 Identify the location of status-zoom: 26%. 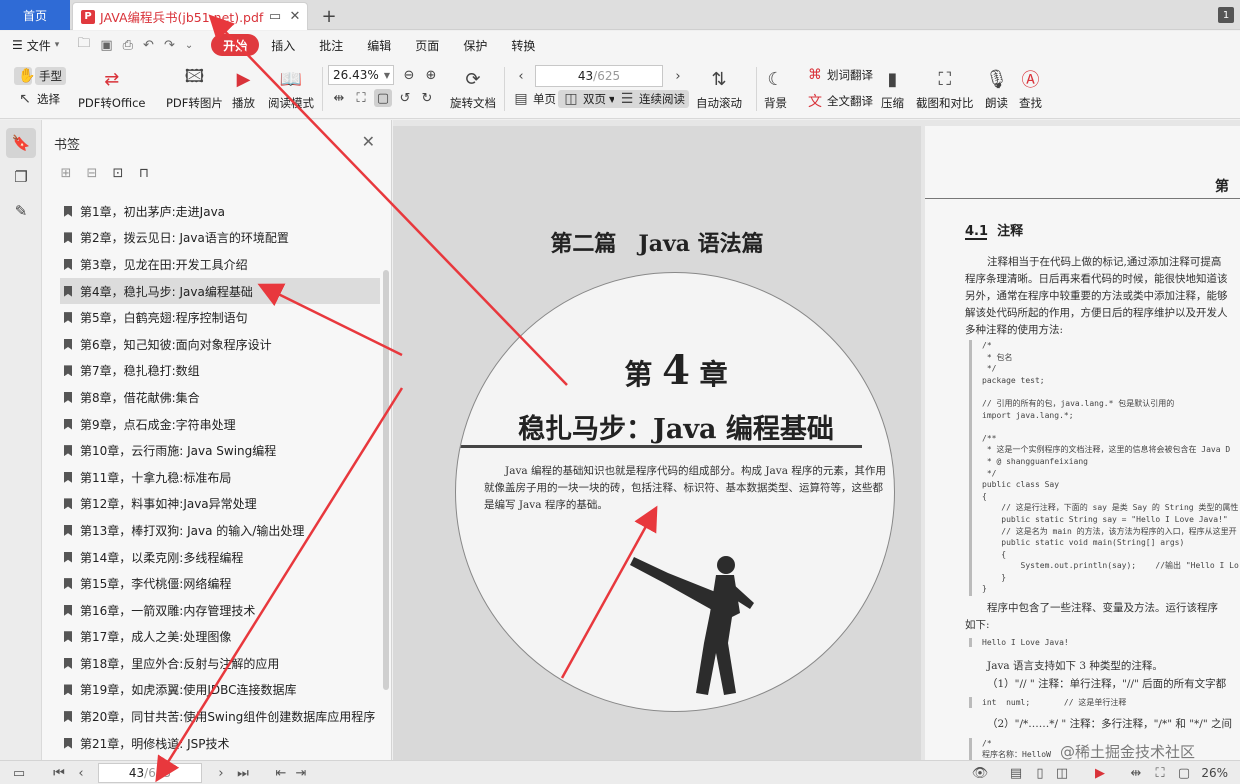
(1214, 773).